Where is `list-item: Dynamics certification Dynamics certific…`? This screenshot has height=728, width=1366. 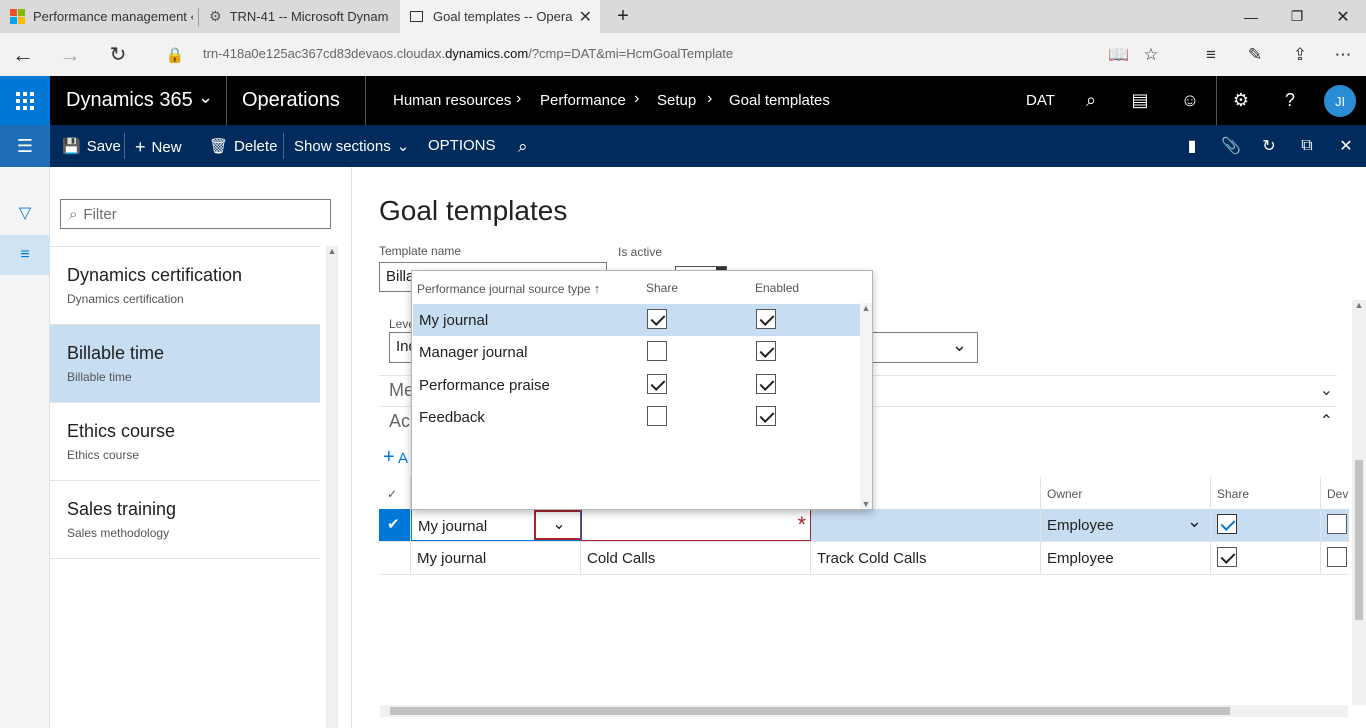 list-item: Dynamics certification Dynamics certific… is located at coordinates (185, 286).